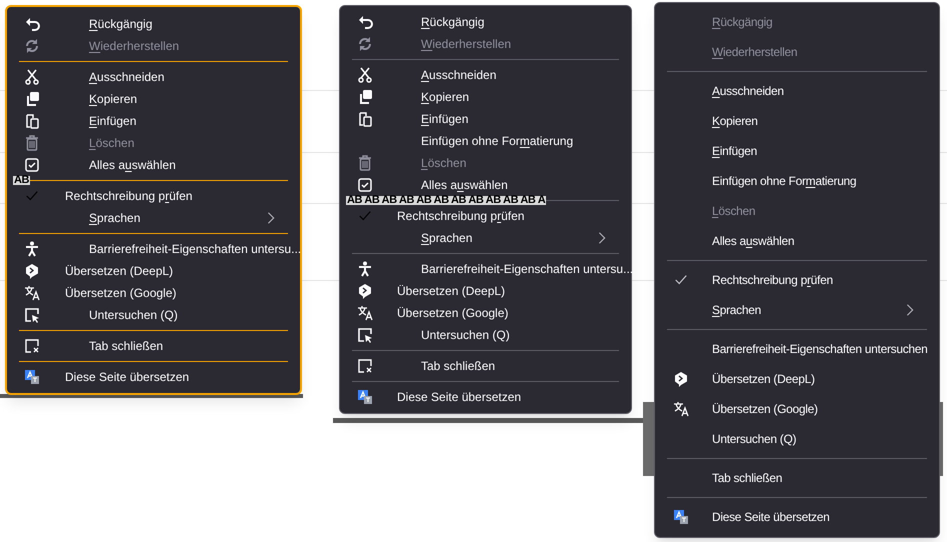  What do you see at coordinates (126, 77) in the screenshot?
I see `menu-item-label: Ausschneiden` at bounding box center [126, 77].